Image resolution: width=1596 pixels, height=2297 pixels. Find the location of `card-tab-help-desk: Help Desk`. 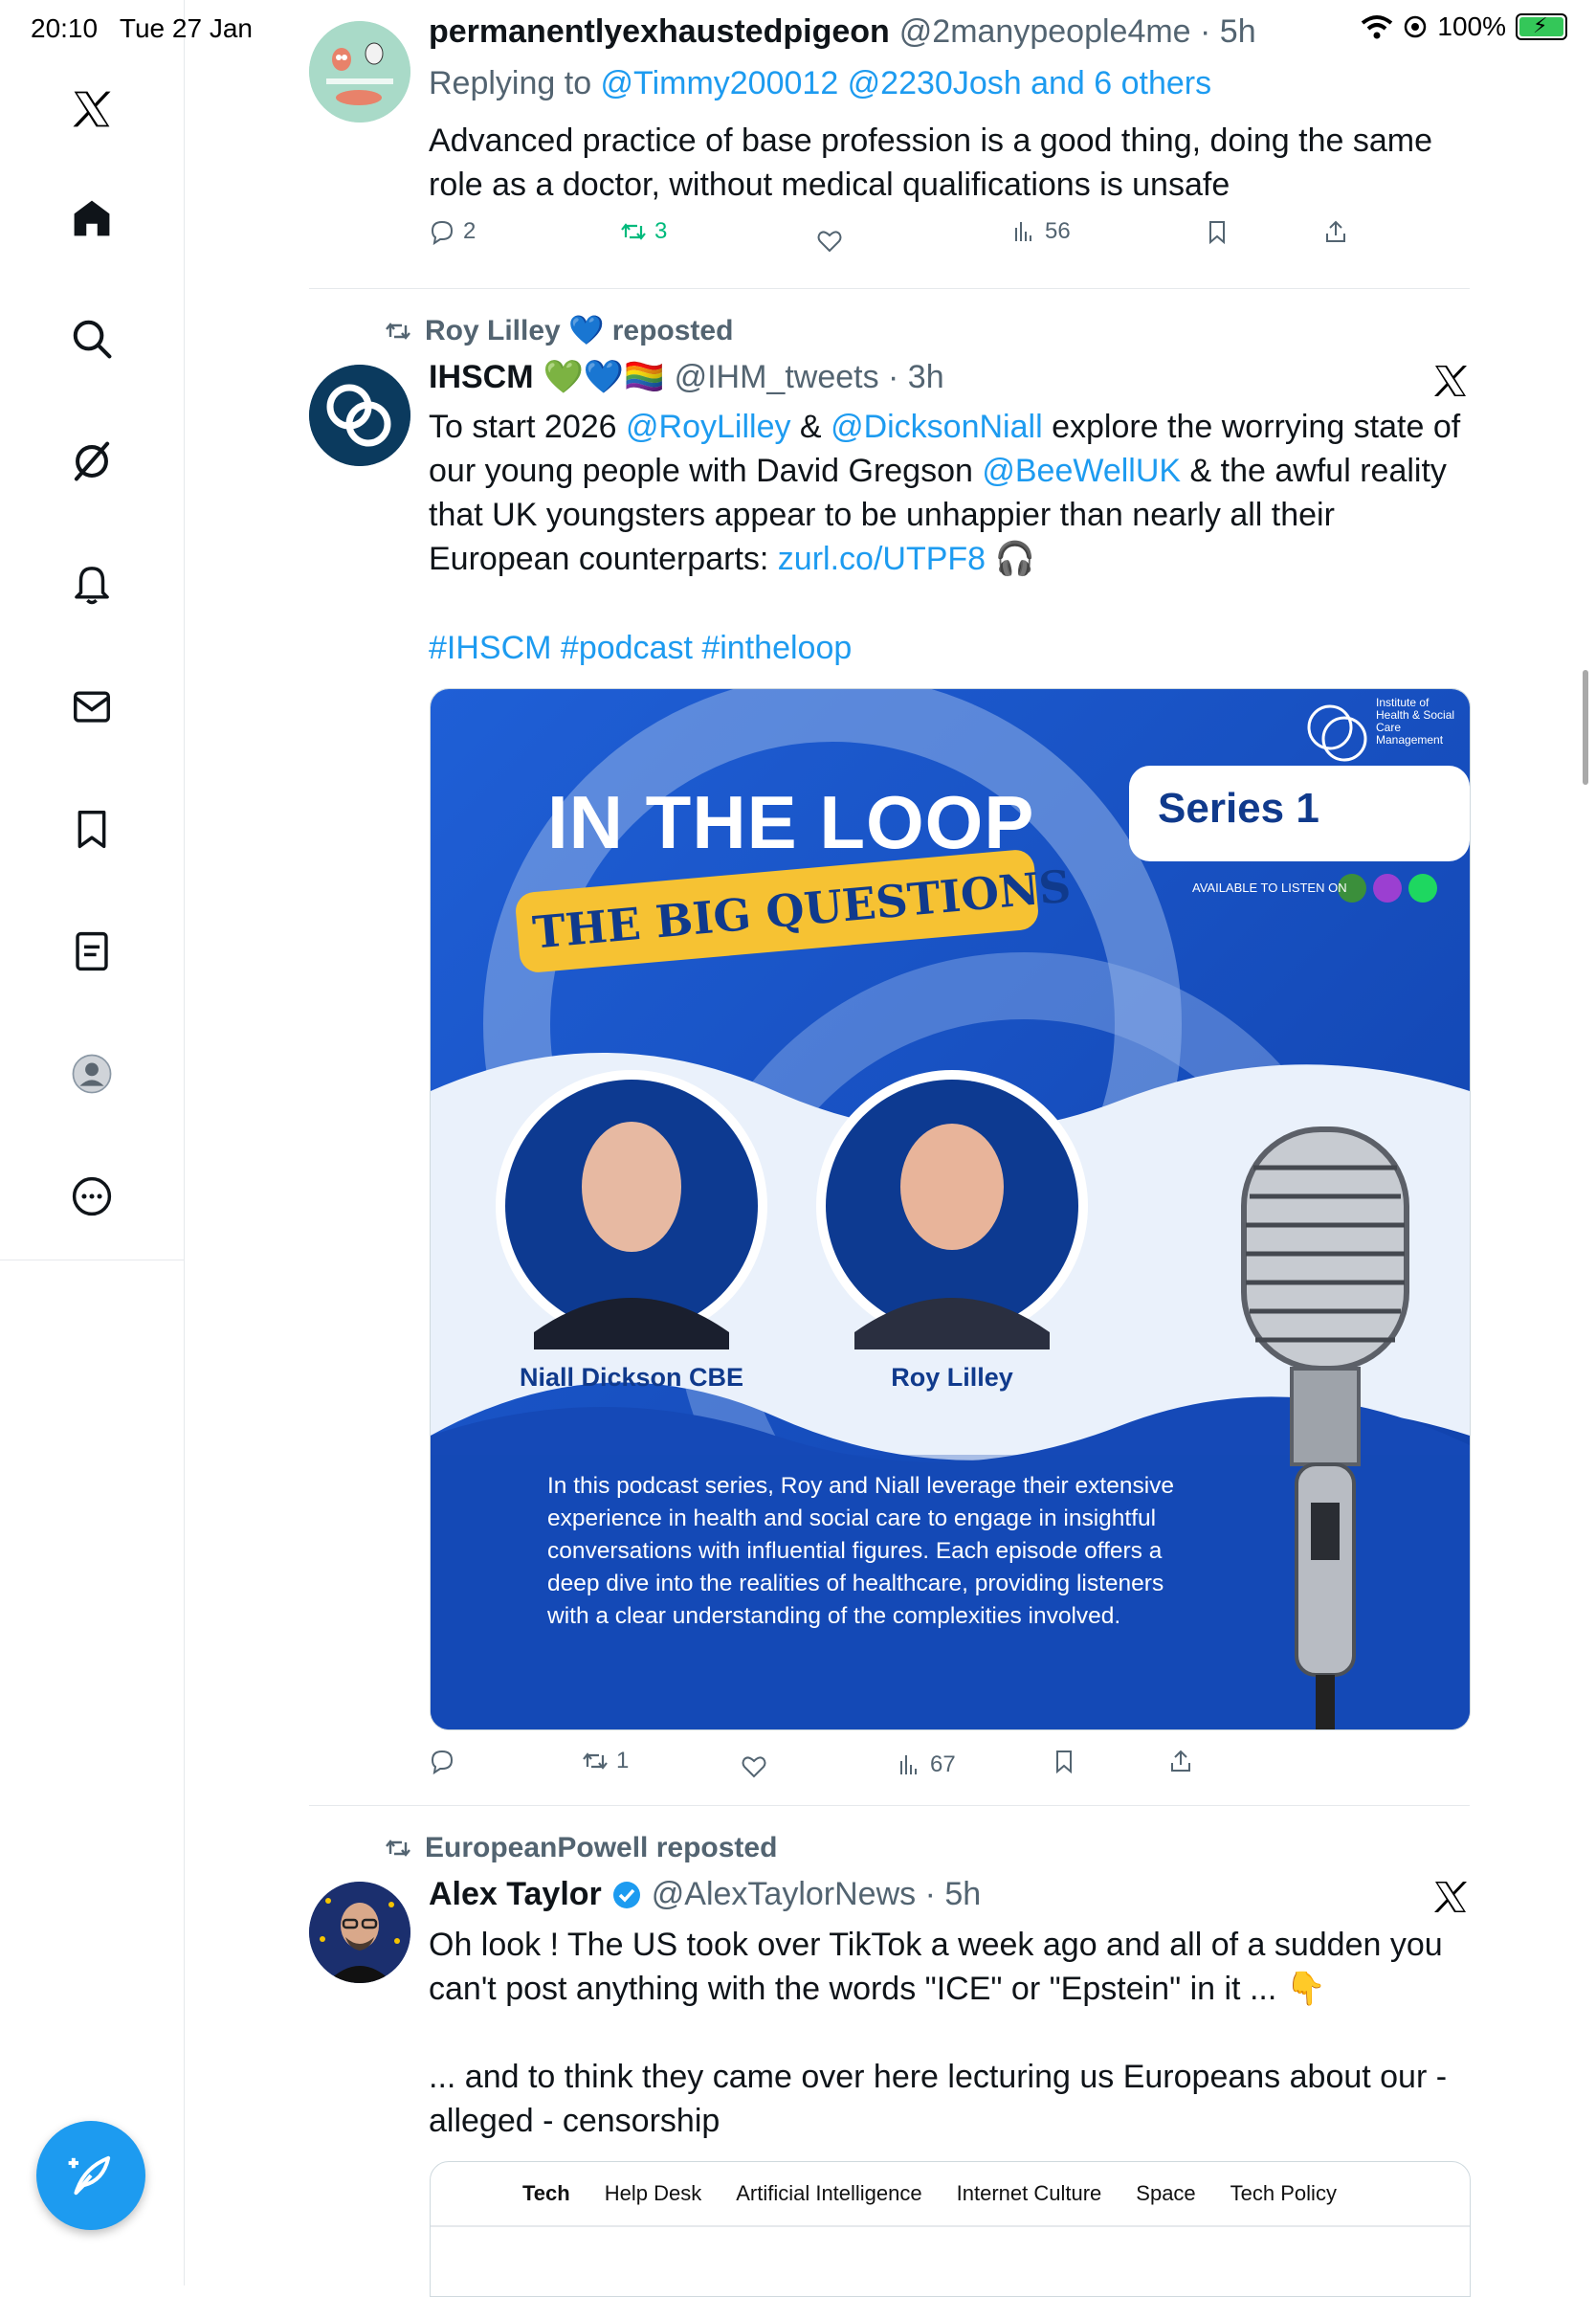

card-tab-help-desk: Help Desk is located at coordinates (653, 2193).